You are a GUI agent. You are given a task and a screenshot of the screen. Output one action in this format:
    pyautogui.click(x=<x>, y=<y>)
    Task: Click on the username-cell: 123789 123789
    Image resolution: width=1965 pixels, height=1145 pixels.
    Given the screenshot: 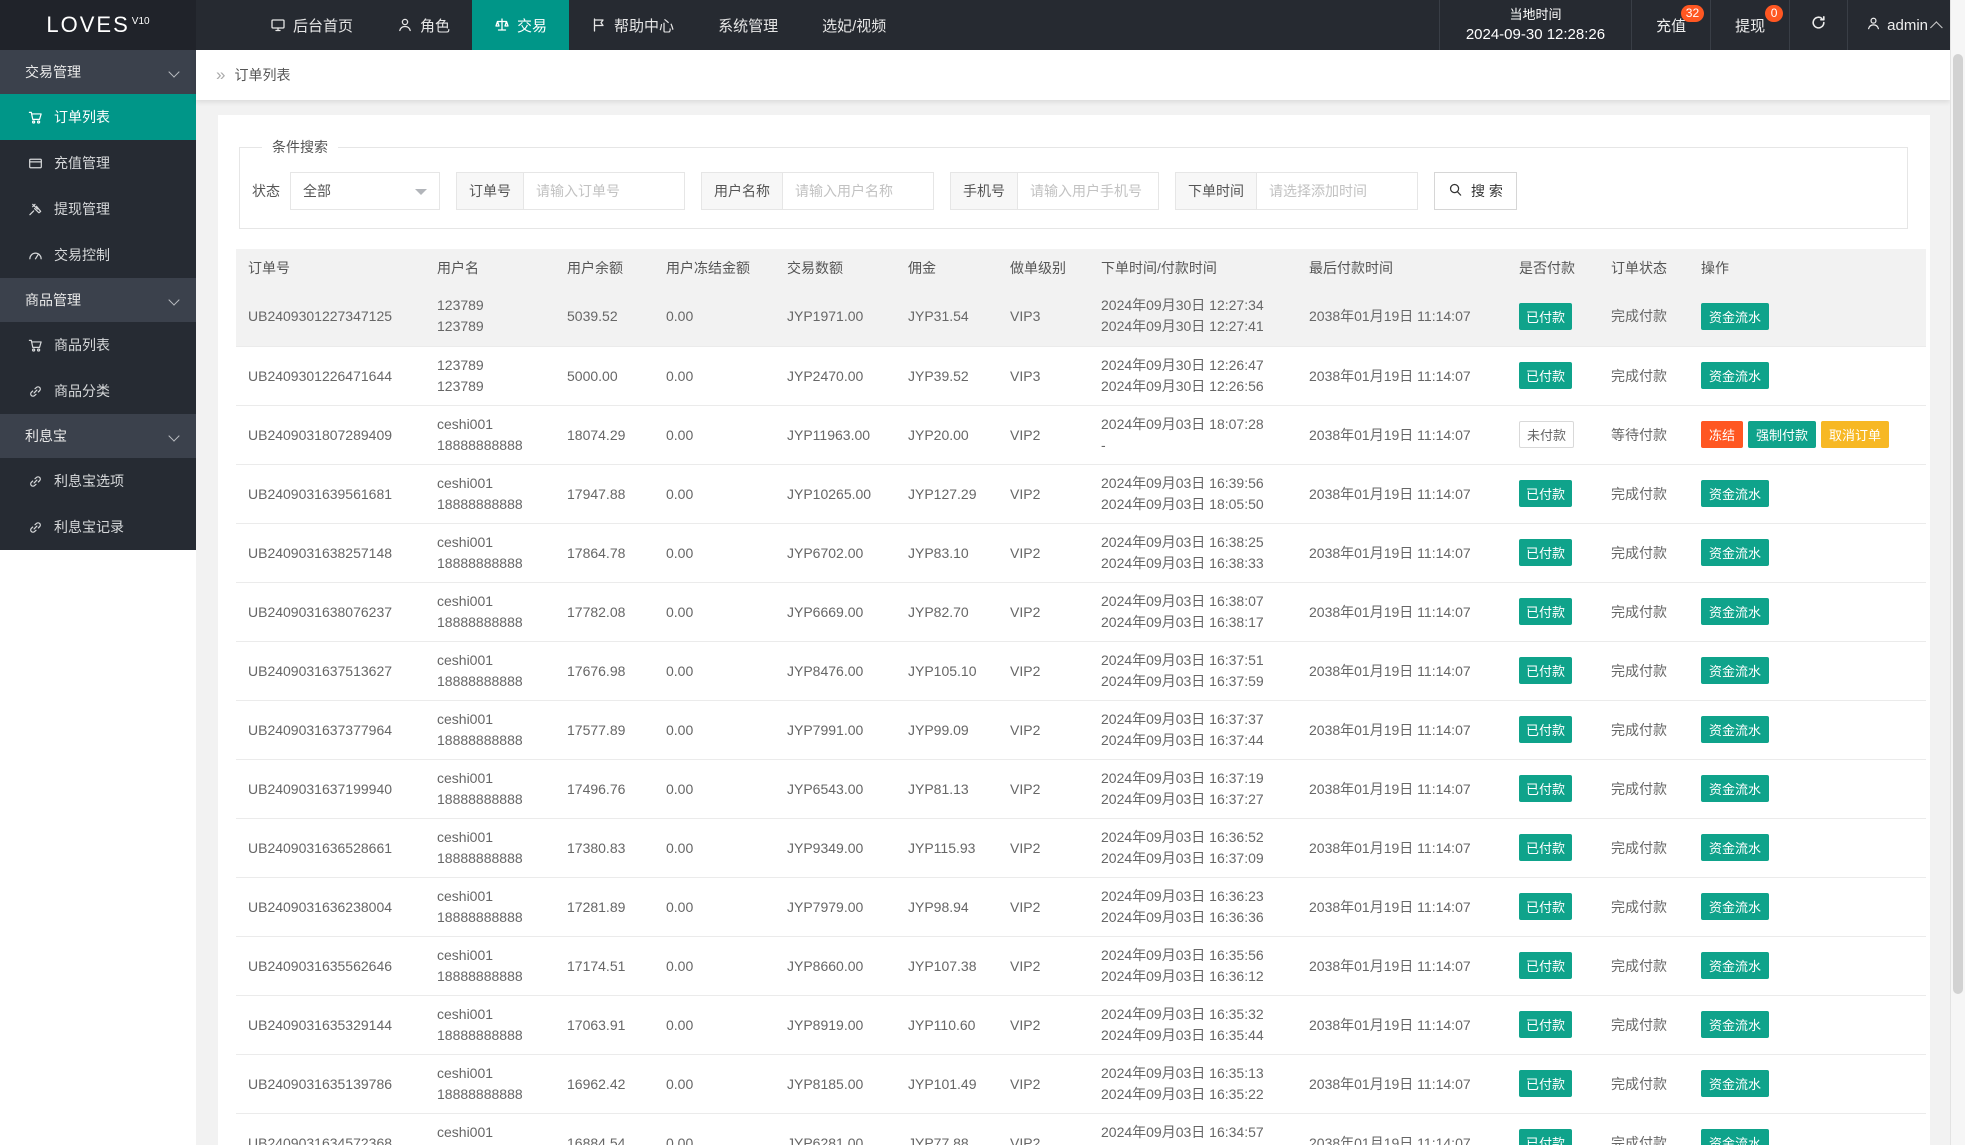 What is the action you would take?
    pyautogui.click(x=490, y=317)
    